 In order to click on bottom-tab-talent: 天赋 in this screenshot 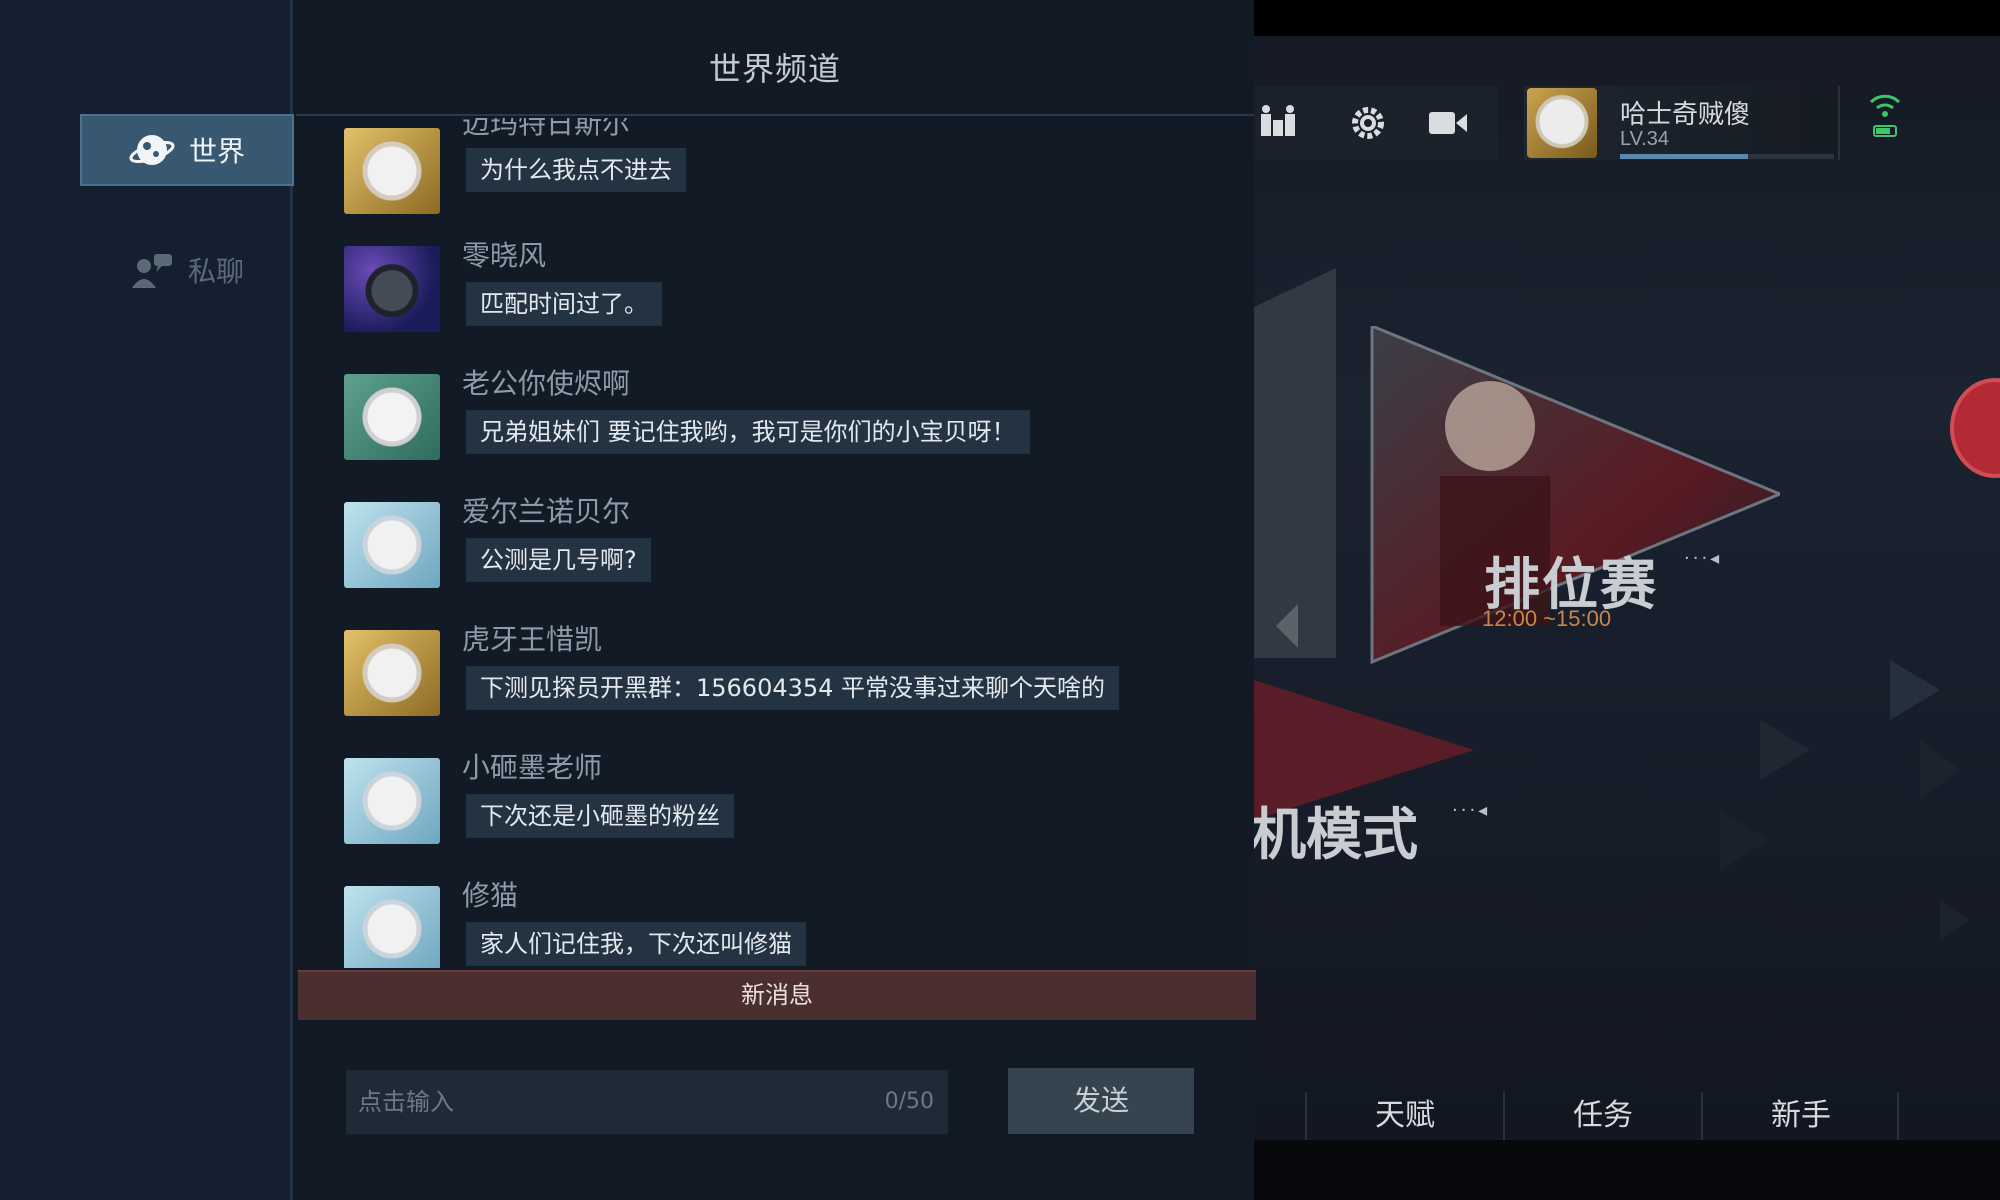, I will do `click(1405, 1116)`.